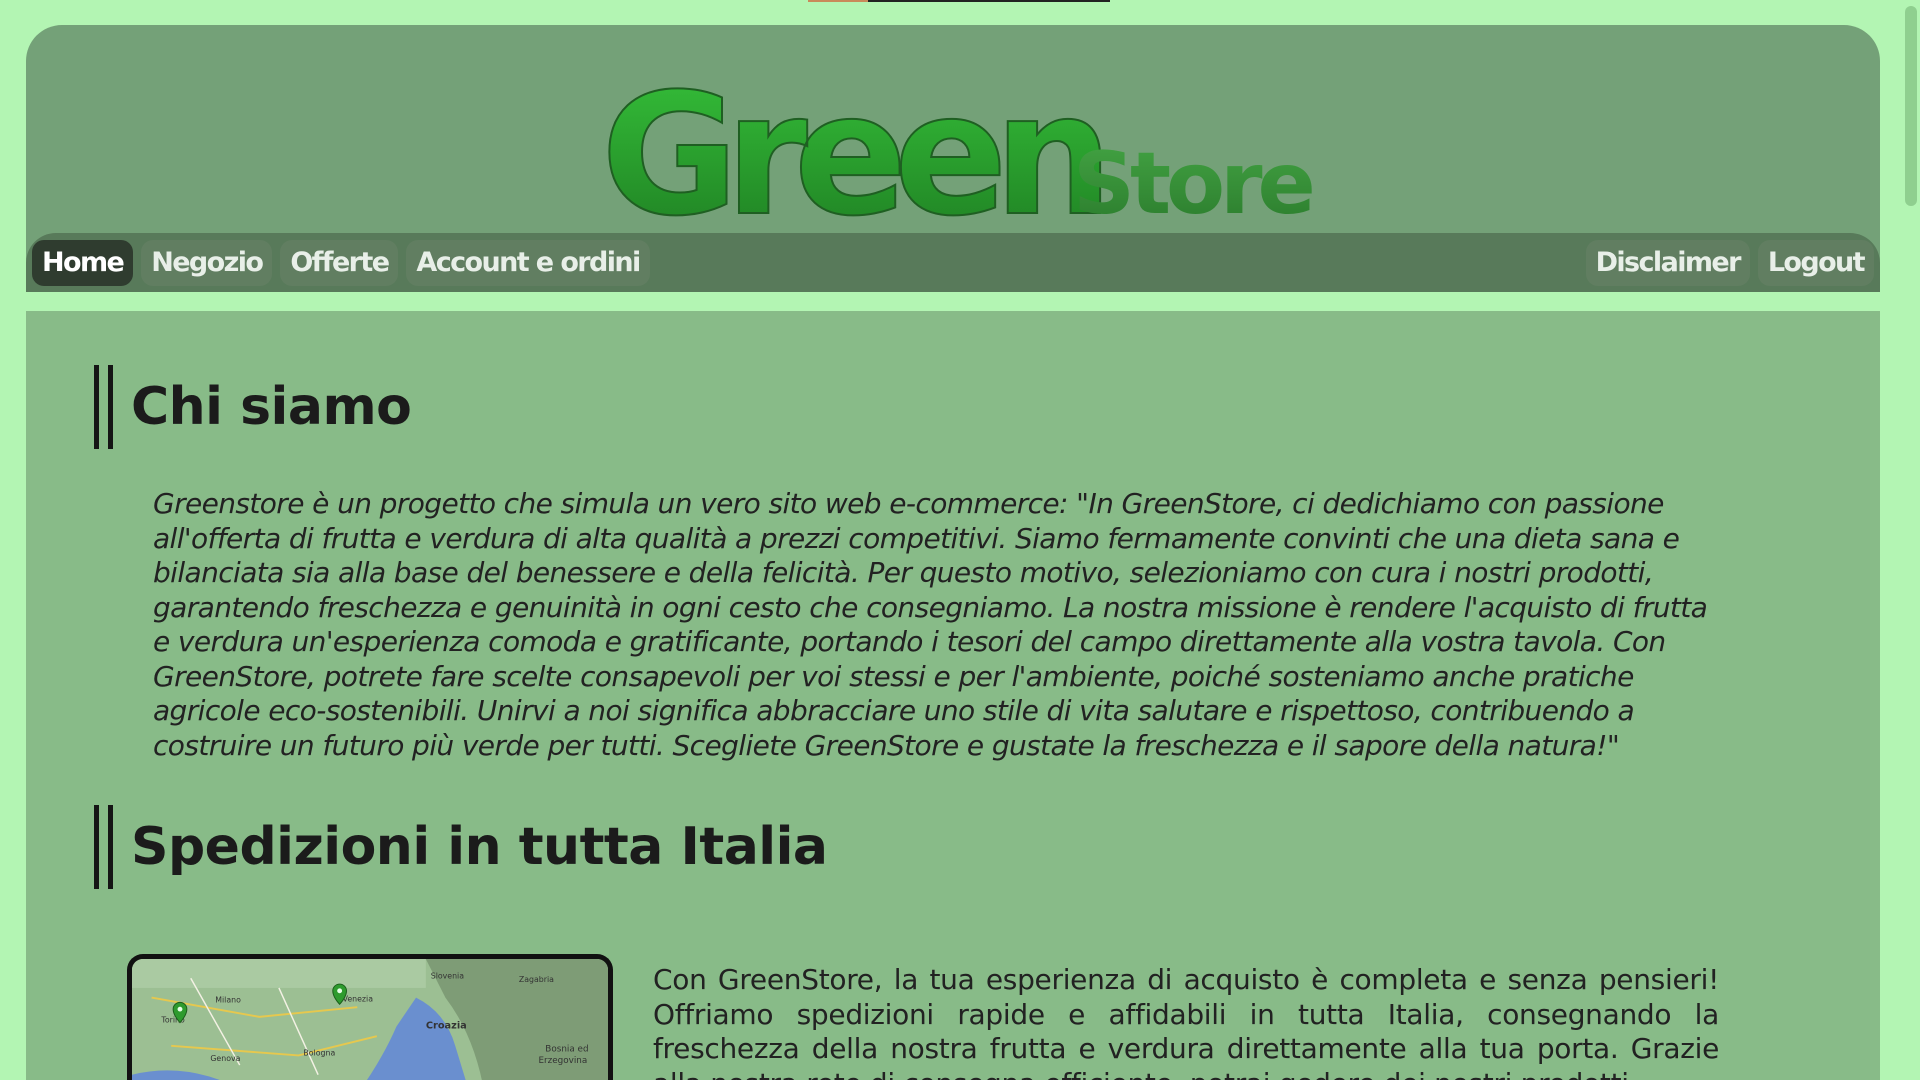 Image resolution: width=1920 pixels, height=1080 pixels. Describe the element at coordinates (851, 145) in the screenshot. I see `logo-main-text: Green` at that location.